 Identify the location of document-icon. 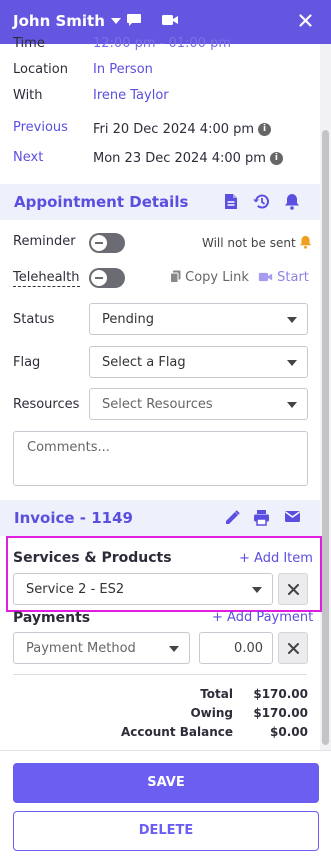
(231, 203).